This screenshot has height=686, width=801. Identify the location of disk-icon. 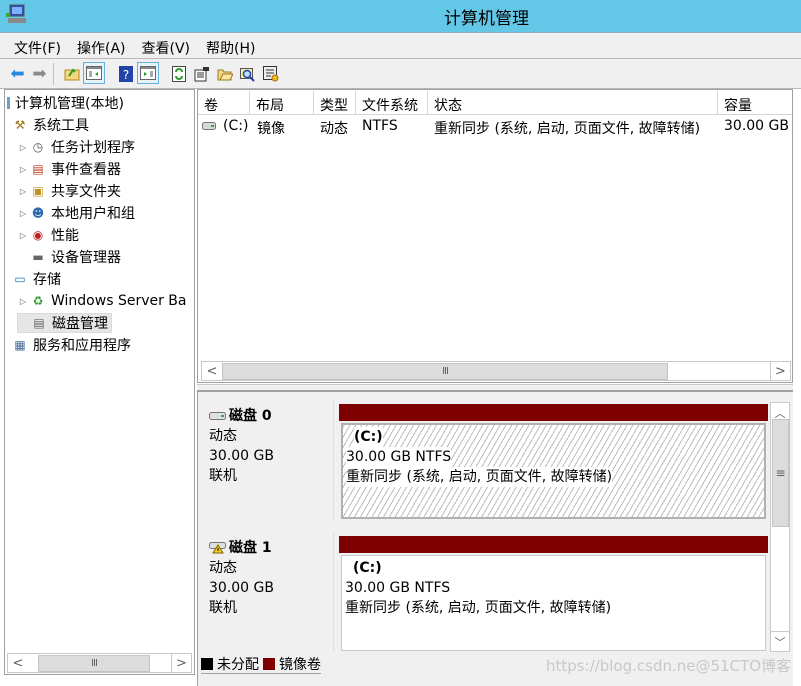
(217, 415).